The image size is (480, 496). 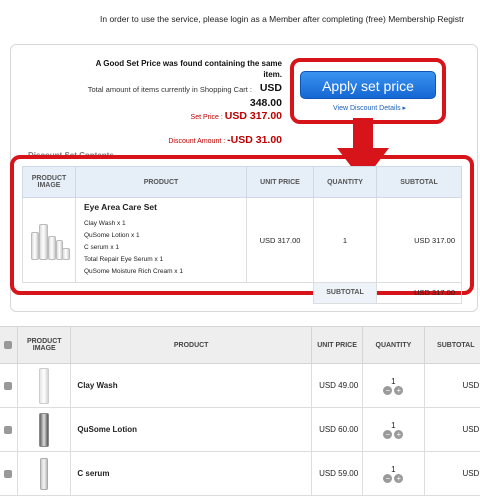 What do you see at coordinates (265, 103) in the screenshot?
I see `cart-total-value: 348.00` at bounding box center [265, 103].